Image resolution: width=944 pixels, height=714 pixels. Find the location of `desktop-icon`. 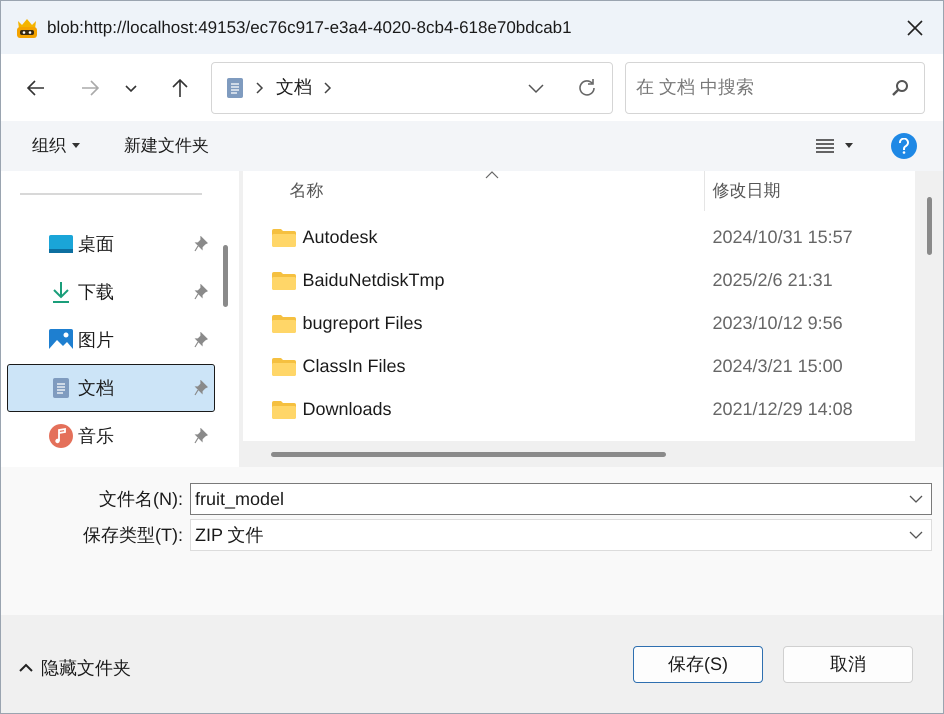

desktop-icon is located at coordinates (61, 244).